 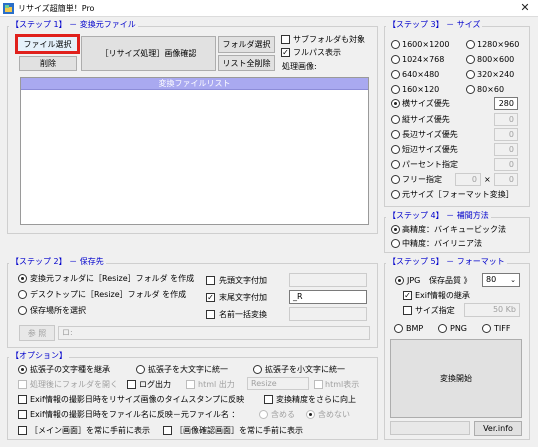 I want to click on save-desktop-radio, so click(x=22, y=294).